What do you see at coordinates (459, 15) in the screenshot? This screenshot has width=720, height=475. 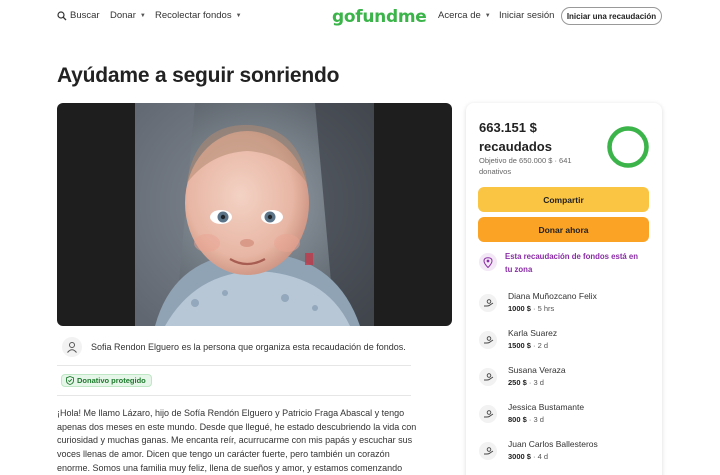 I see `acerca-label: Acerca de` at bounding box center [459, 15].